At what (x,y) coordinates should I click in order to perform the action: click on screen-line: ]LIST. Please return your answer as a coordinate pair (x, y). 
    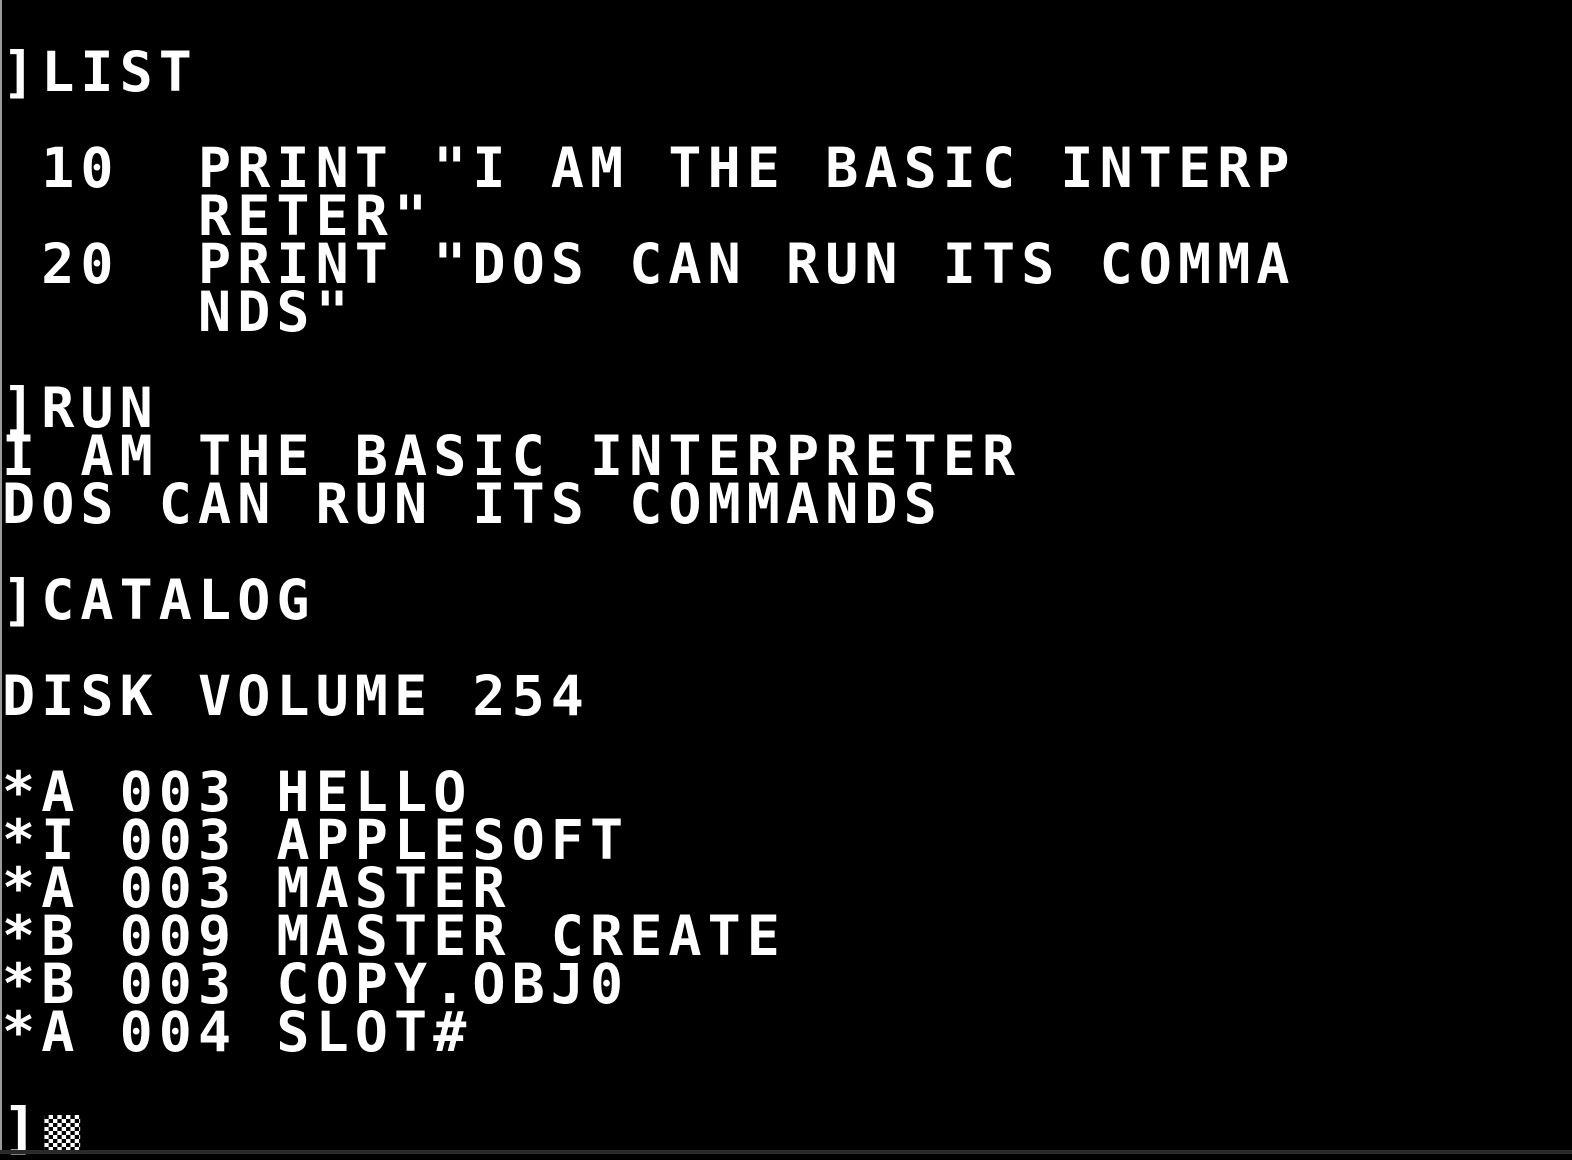
    Looking at the image, I should click on (100, 72).